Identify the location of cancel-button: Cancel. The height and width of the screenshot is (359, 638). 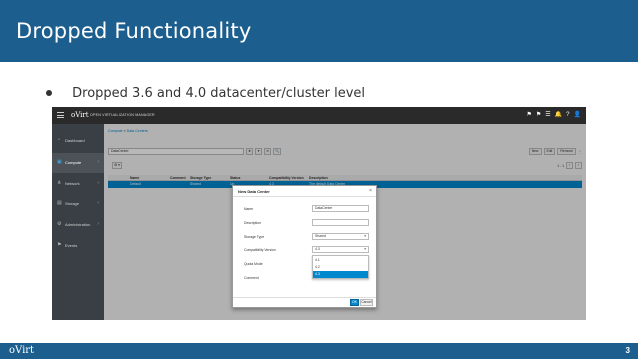
(366, 302).